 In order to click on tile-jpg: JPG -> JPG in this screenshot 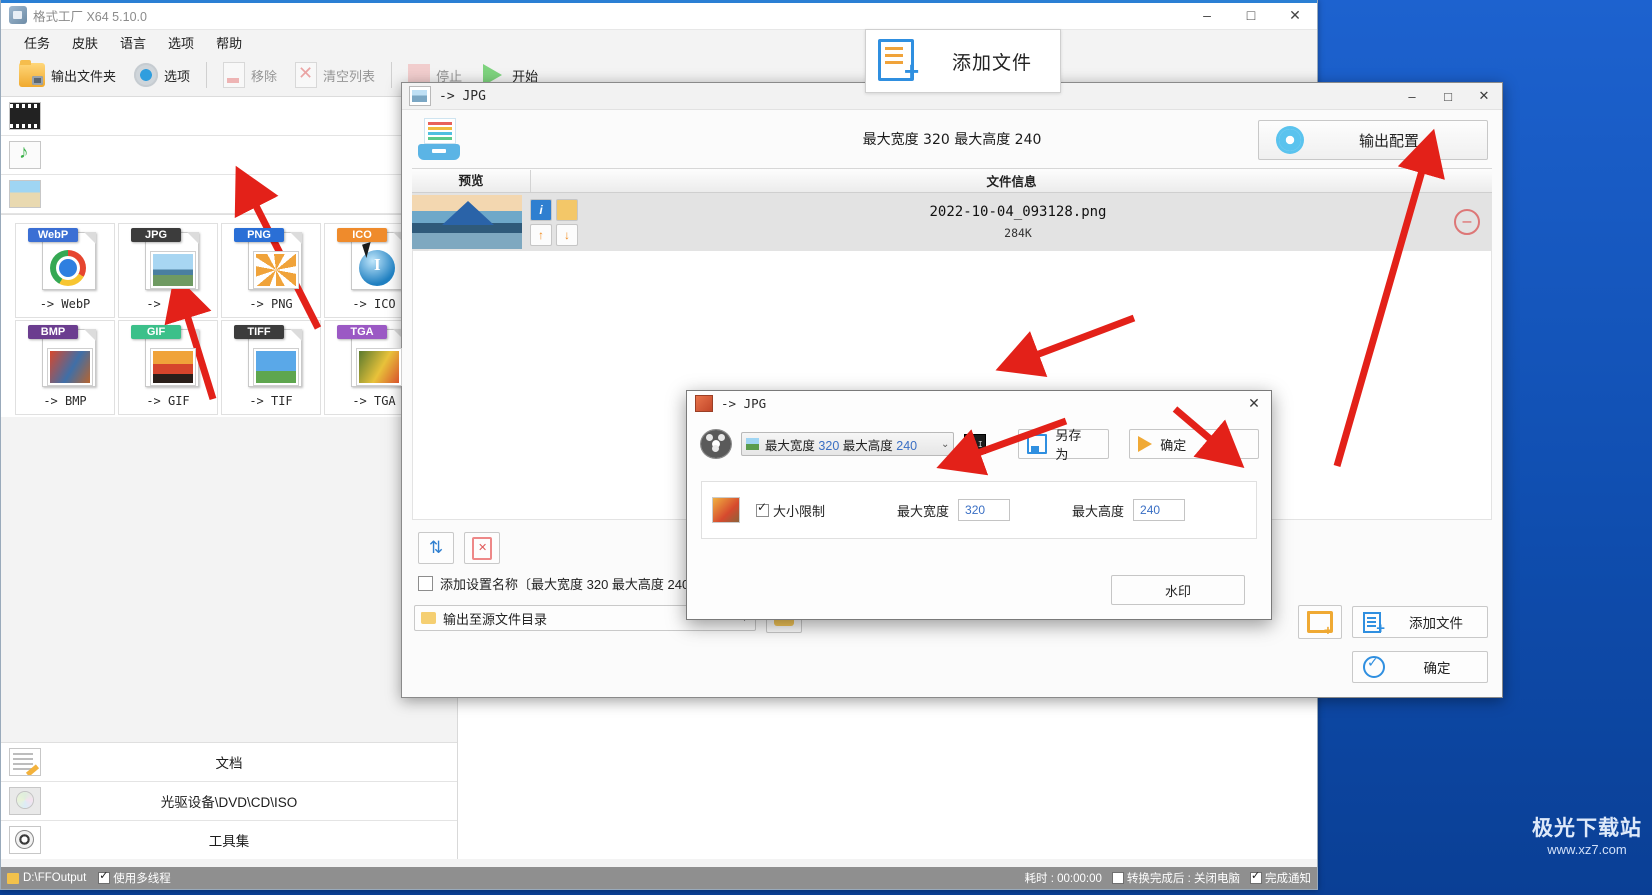, I will do `click(168, 270)`.